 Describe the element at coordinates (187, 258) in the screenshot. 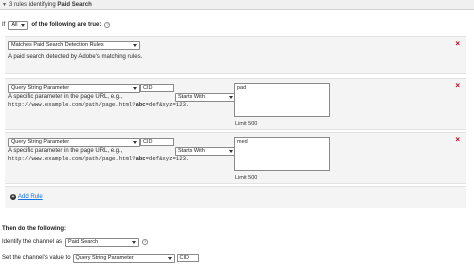

I see `value-parameter-input: CID` at that location.